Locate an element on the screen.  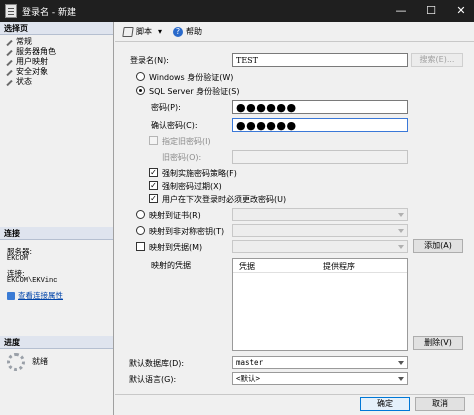
window-title: 登录名 - 新建 is located at coordinates (49, 13).